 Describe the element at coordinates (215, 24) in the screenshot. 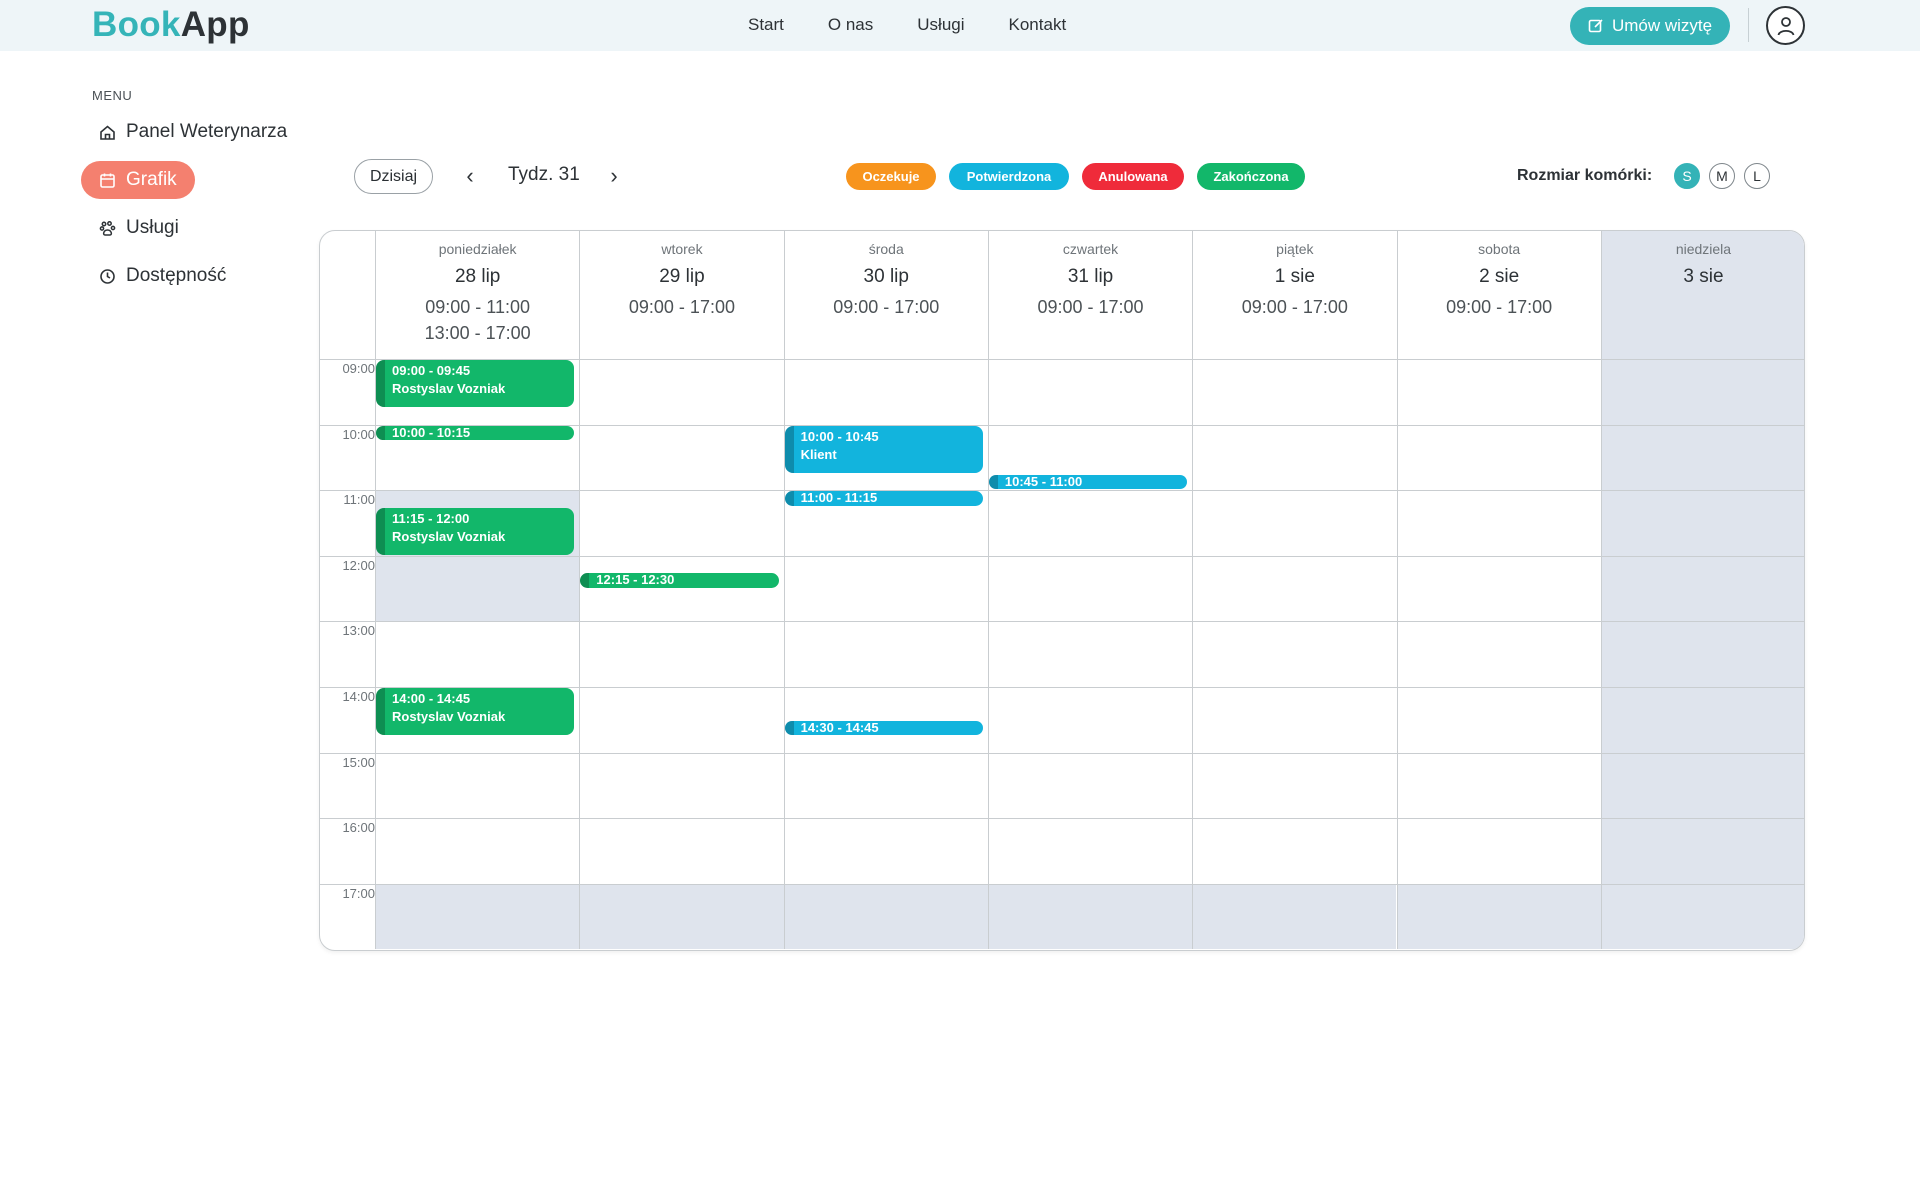

I see `logo-part-app: App` at that location.